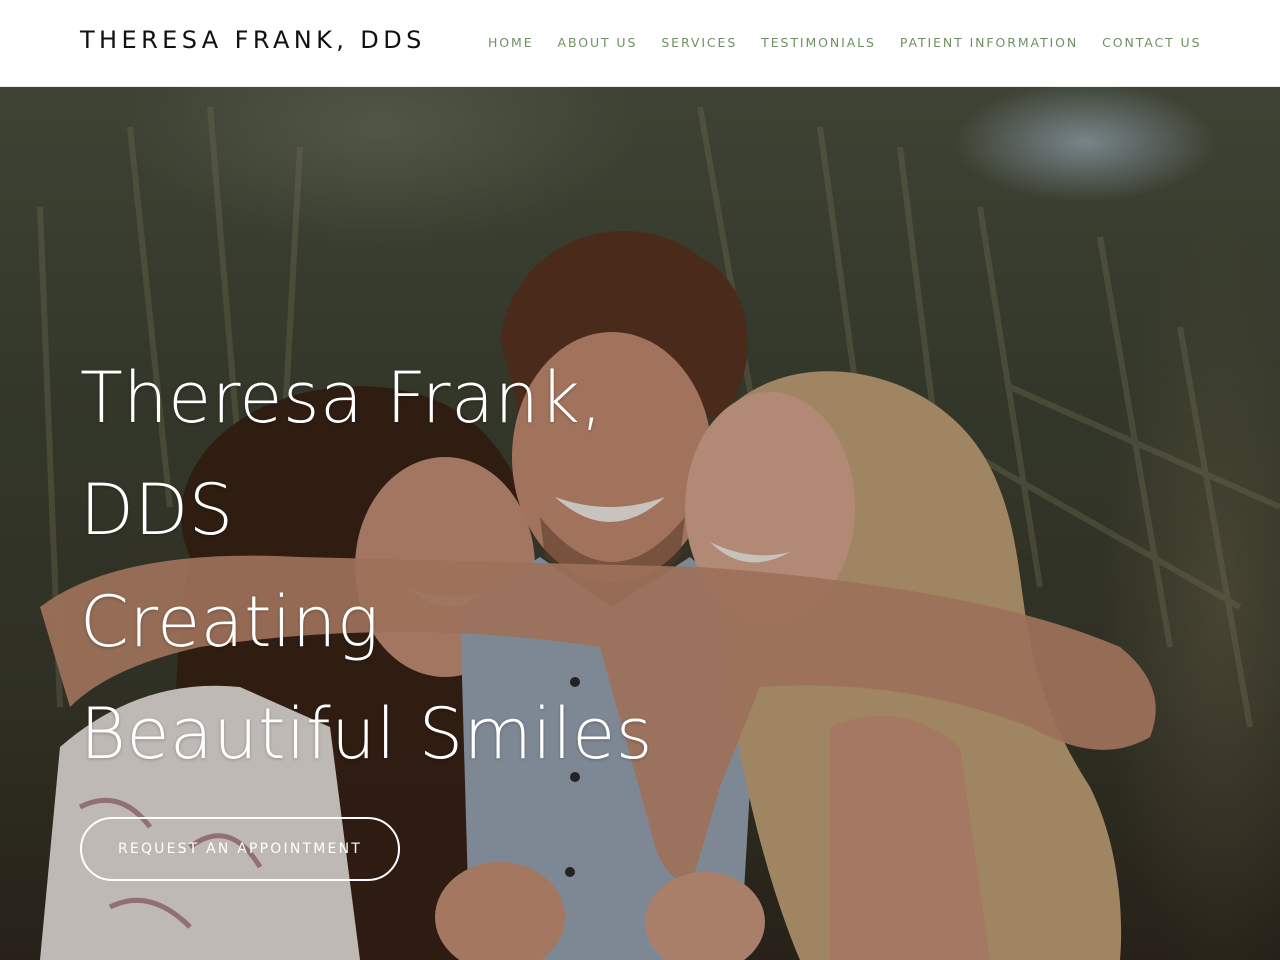  I want to click on hero-heading-line: Creating, so click(230, 622).